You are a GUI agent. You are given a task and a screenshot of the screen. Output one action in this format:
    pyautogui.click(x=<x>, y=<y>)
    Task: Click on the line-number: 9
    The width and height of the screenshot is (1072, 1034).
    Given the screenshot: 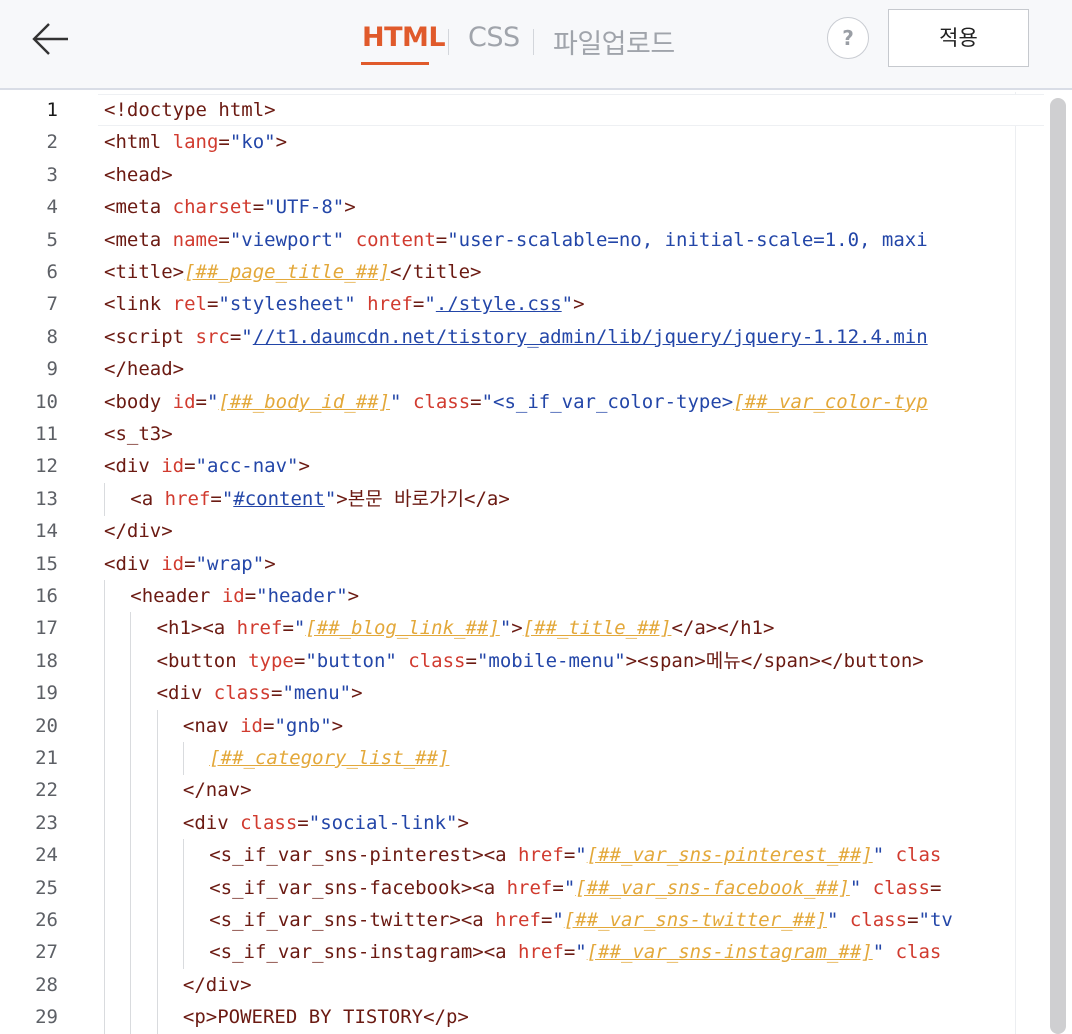 What is the action you would take?
    pyautogui.click(x=52, y=369)
    